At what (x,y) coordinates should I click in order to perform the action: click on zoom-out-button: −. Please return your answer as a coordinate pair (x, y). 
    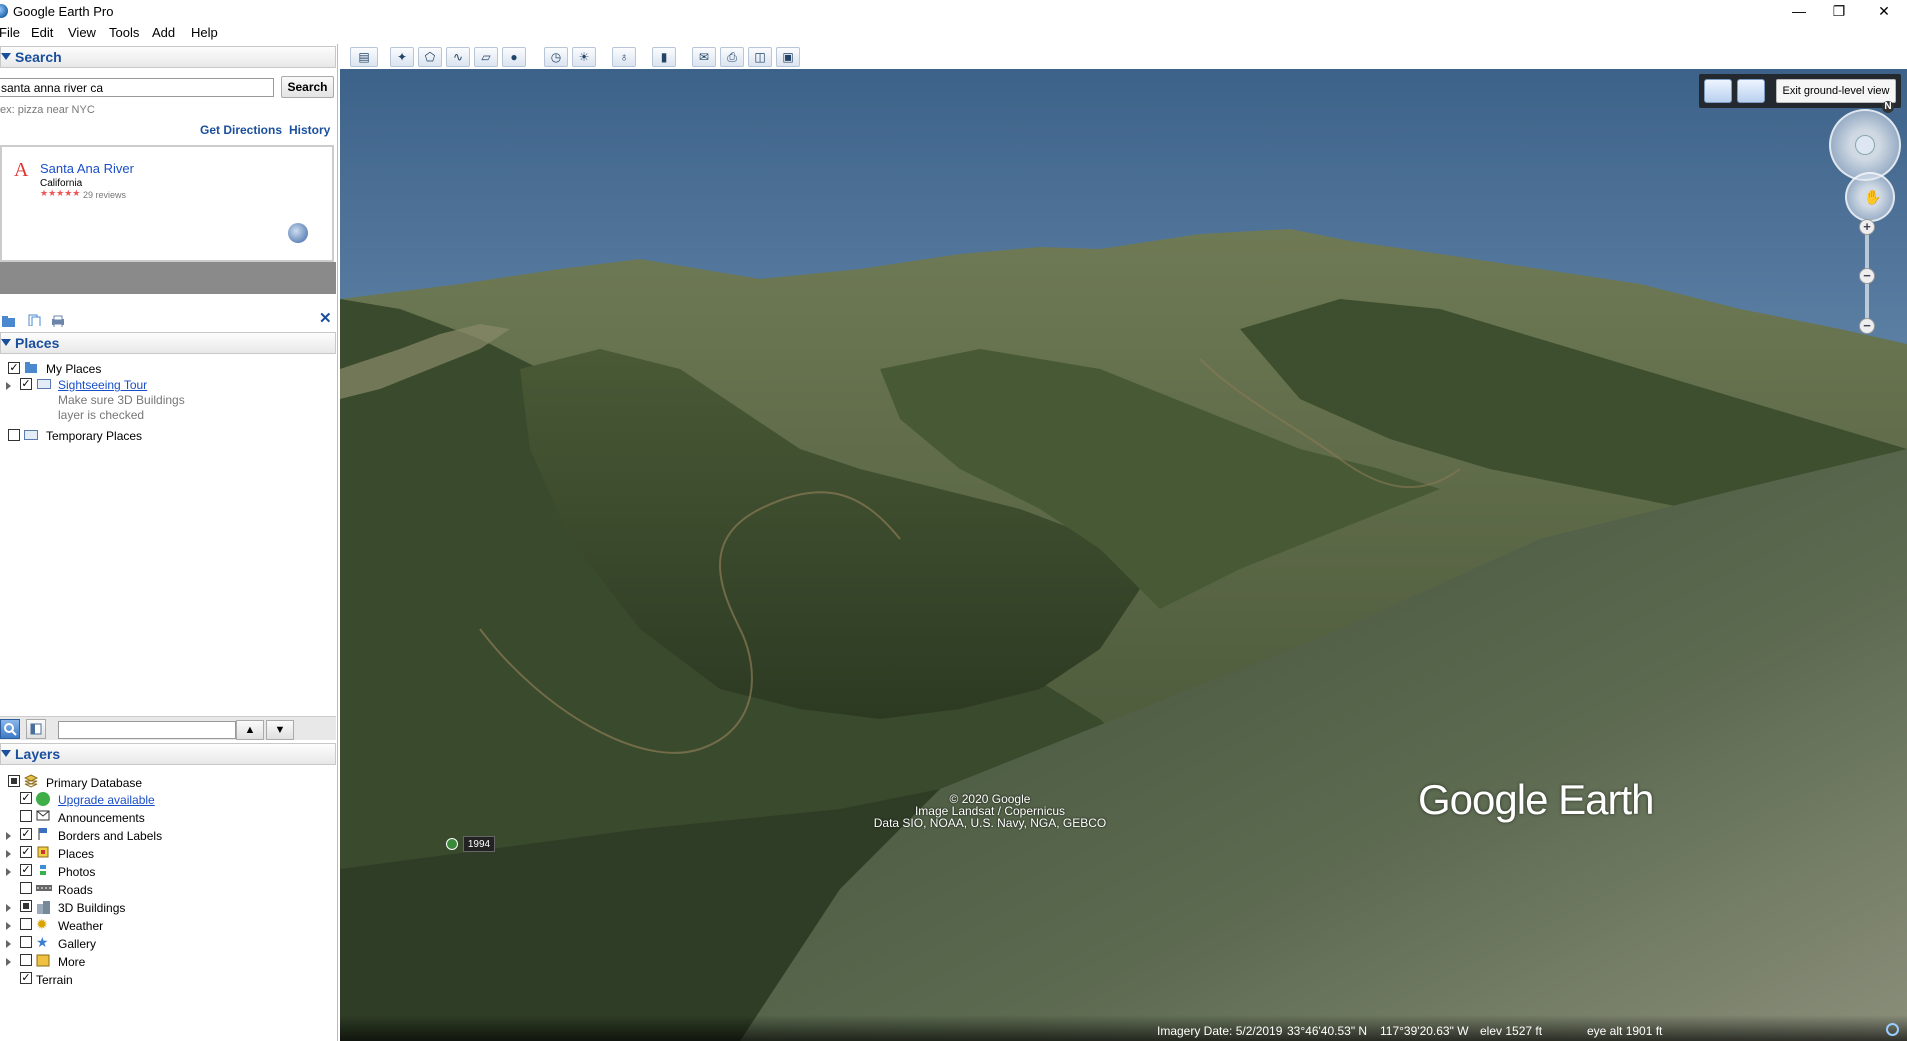
    Looking at the image, I should click on (1867, 326).